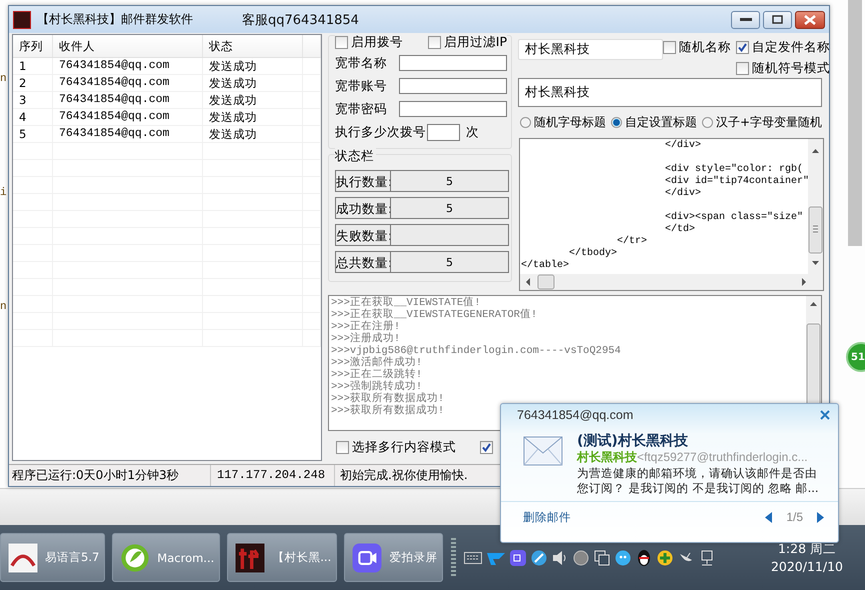 This screenshot has width=865, height=590. What do you see at coordinates (791, 47) in the screenshot?
I see `checkbox-label: 自定发件名称` at bounding box center [791, 47].